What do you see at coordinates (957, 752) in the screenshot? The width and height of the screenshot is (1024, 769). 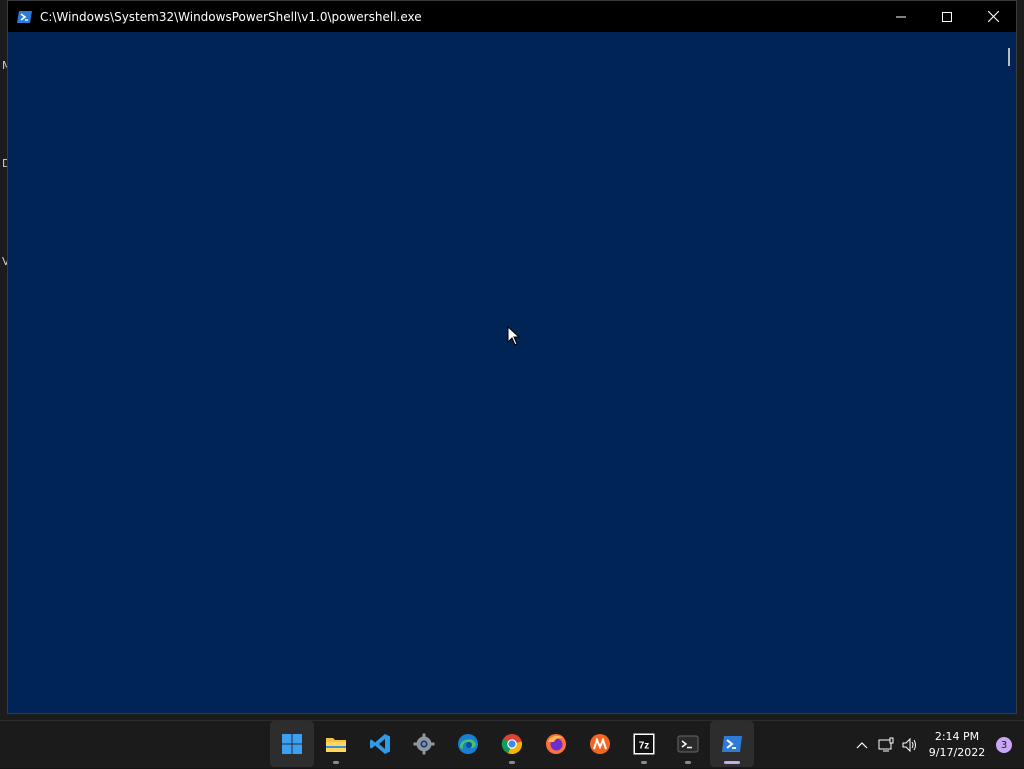 I see `clock-date: 9/17/2022` at bounding box center [957, 752].